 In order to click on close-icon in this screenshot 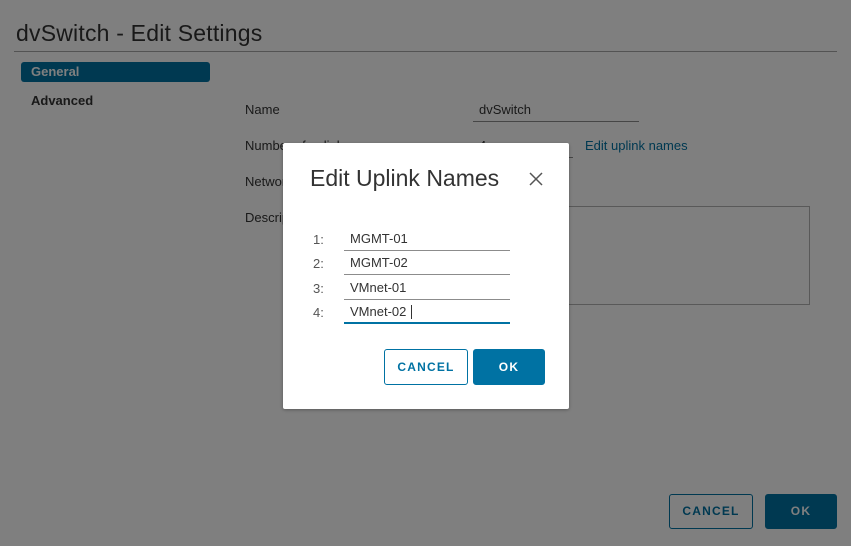, I will do `click(536, 179)`.